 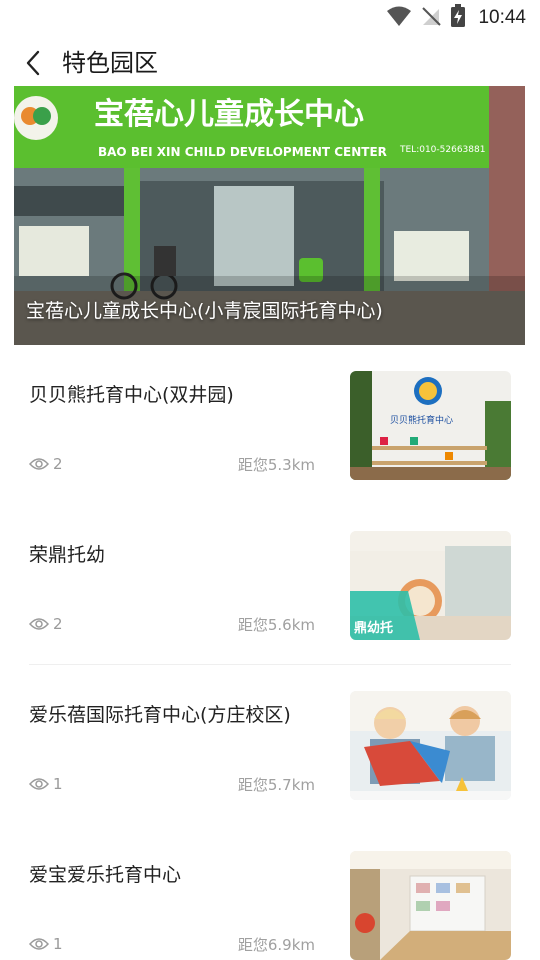 What do you see at coordinates (110, 63) in the screenshot?
I see `page-title: 特色园区` at bounding box center [110, 63].